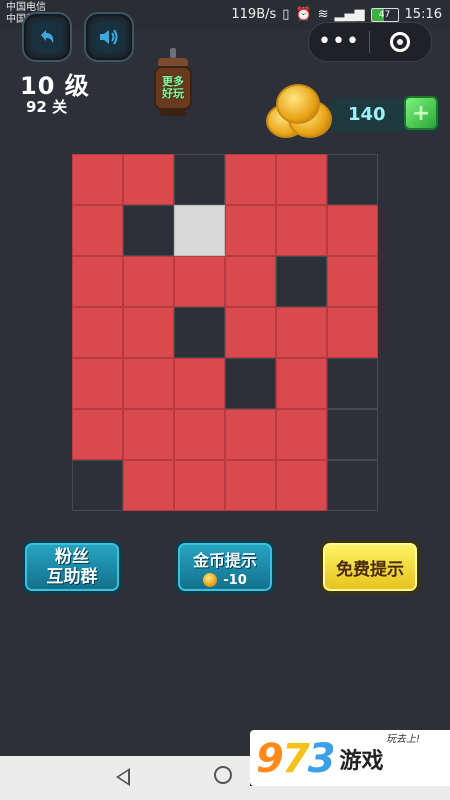 This screenshot has height=800, width=450. What do you see at coordinates (350, 793) in the screenshot?
I see `navigation-bar-right` at bounding box center [350, 793].